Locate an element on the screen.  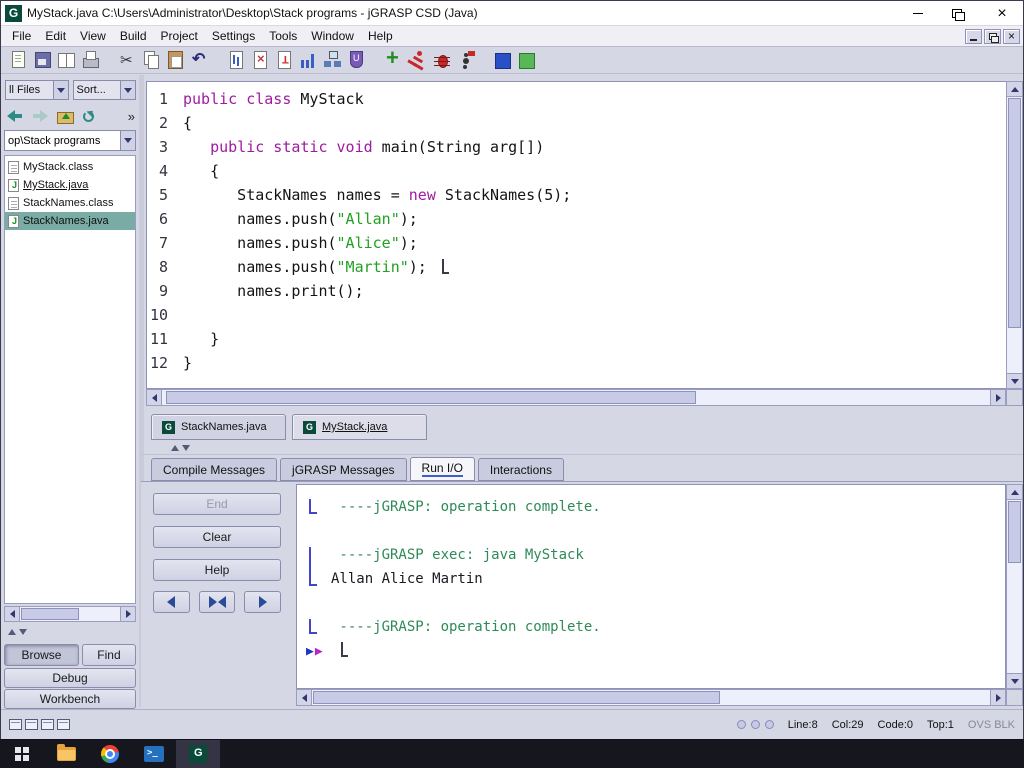
message-tab: jGRASP Messages is located at coordinates (343, 469).